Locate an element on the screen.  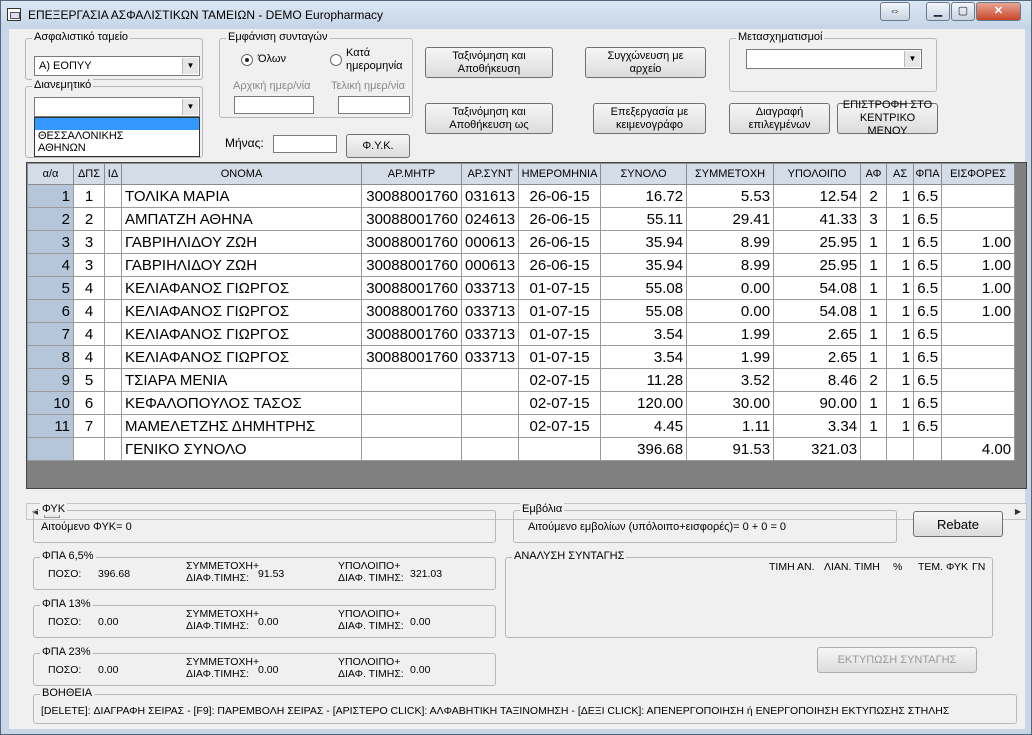
cell-col-total: 16.72 is located at coordinates (644, 196).